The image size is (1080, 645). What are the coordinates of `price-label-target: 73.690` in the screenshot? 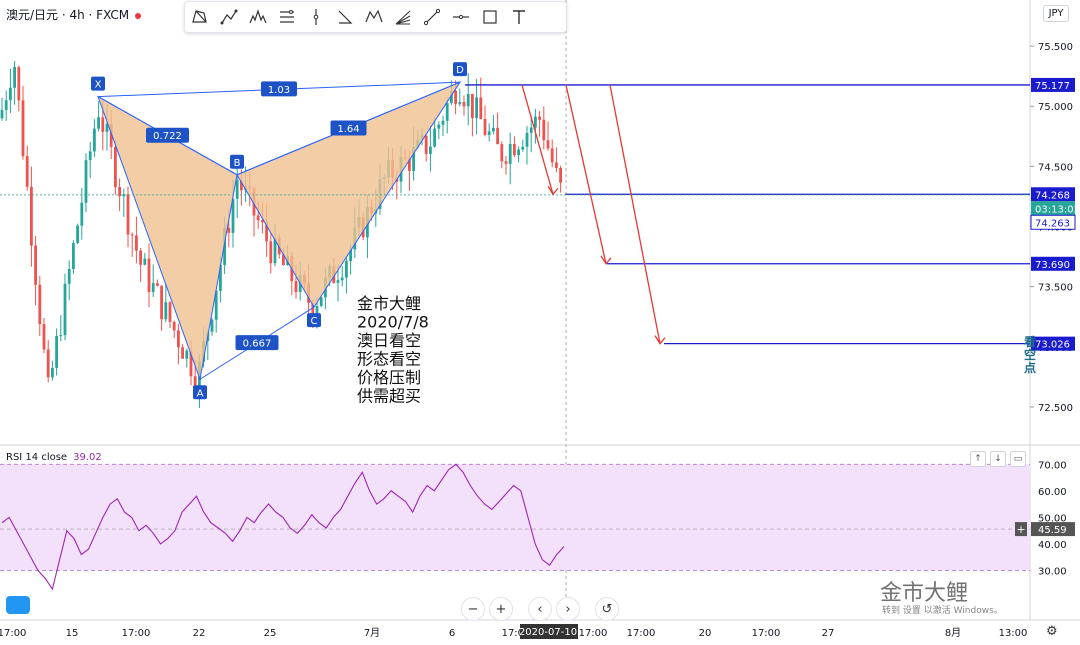 It's located at (1052, 265).